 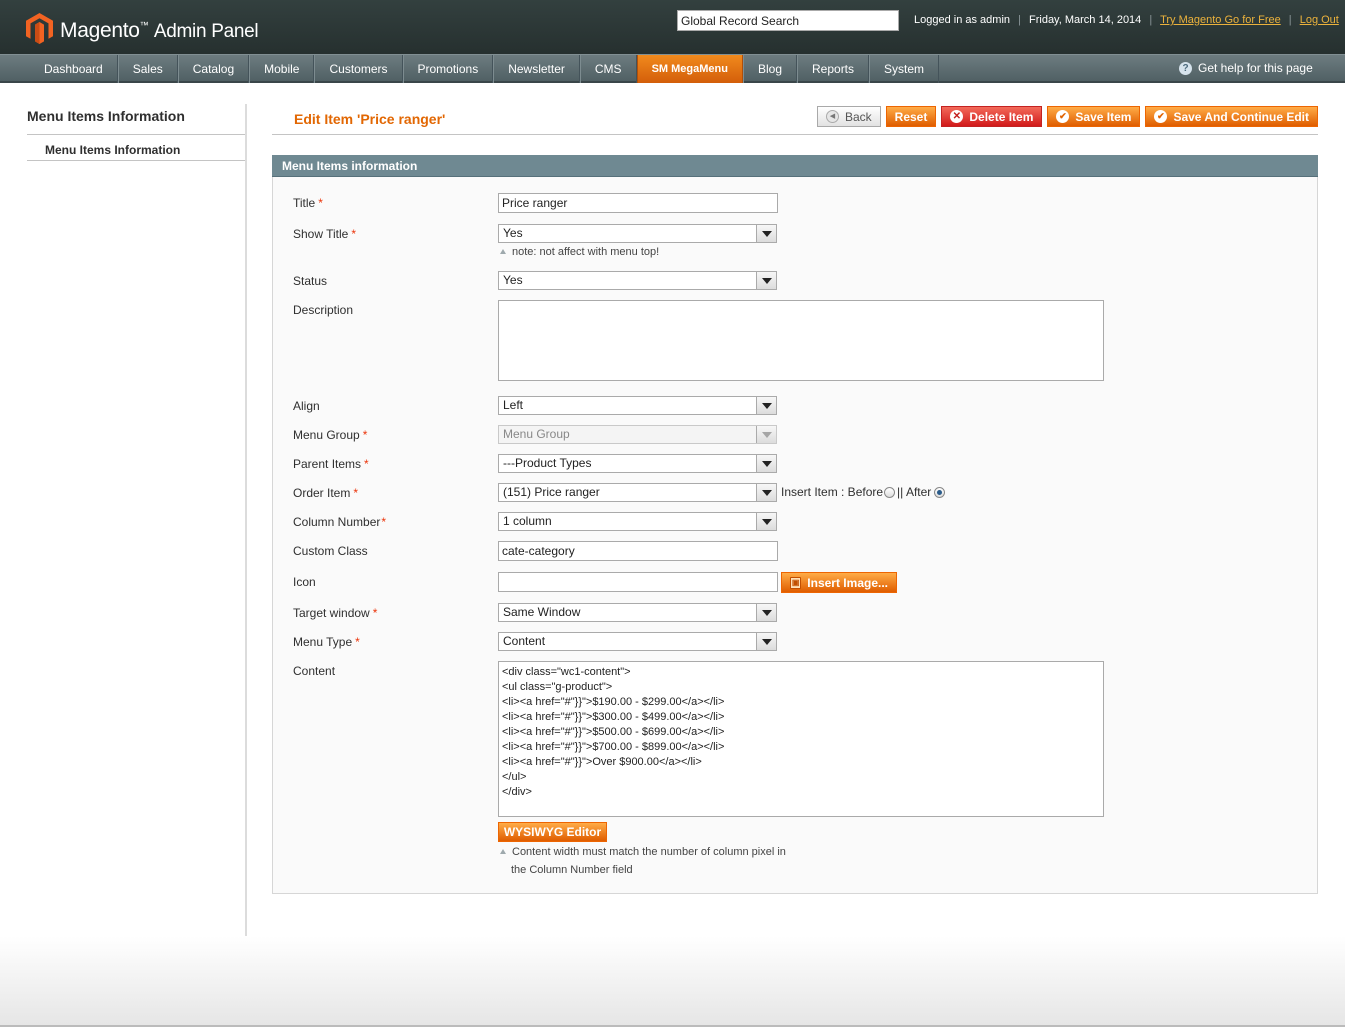 I want to click on show-title-select: Yes, so click(x=637, y=233).